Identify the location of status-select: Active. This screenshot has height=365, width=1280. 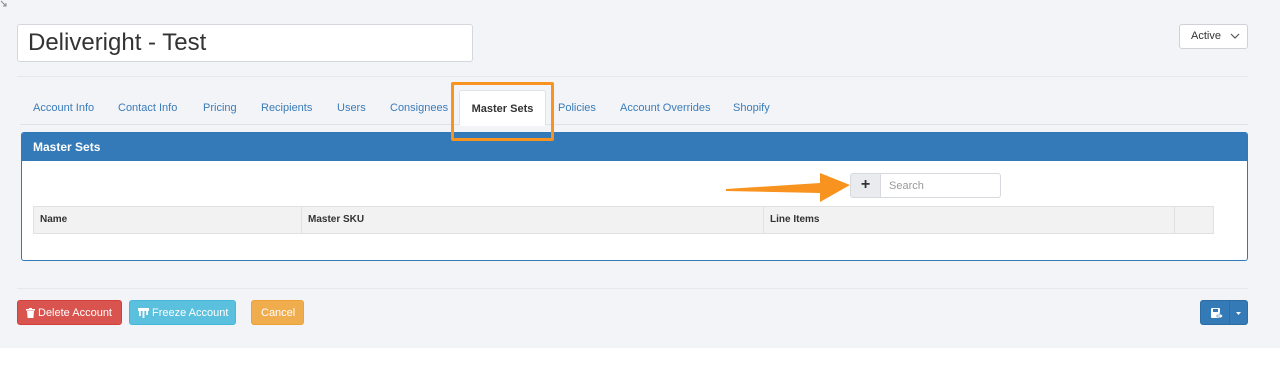
(1213, 36).